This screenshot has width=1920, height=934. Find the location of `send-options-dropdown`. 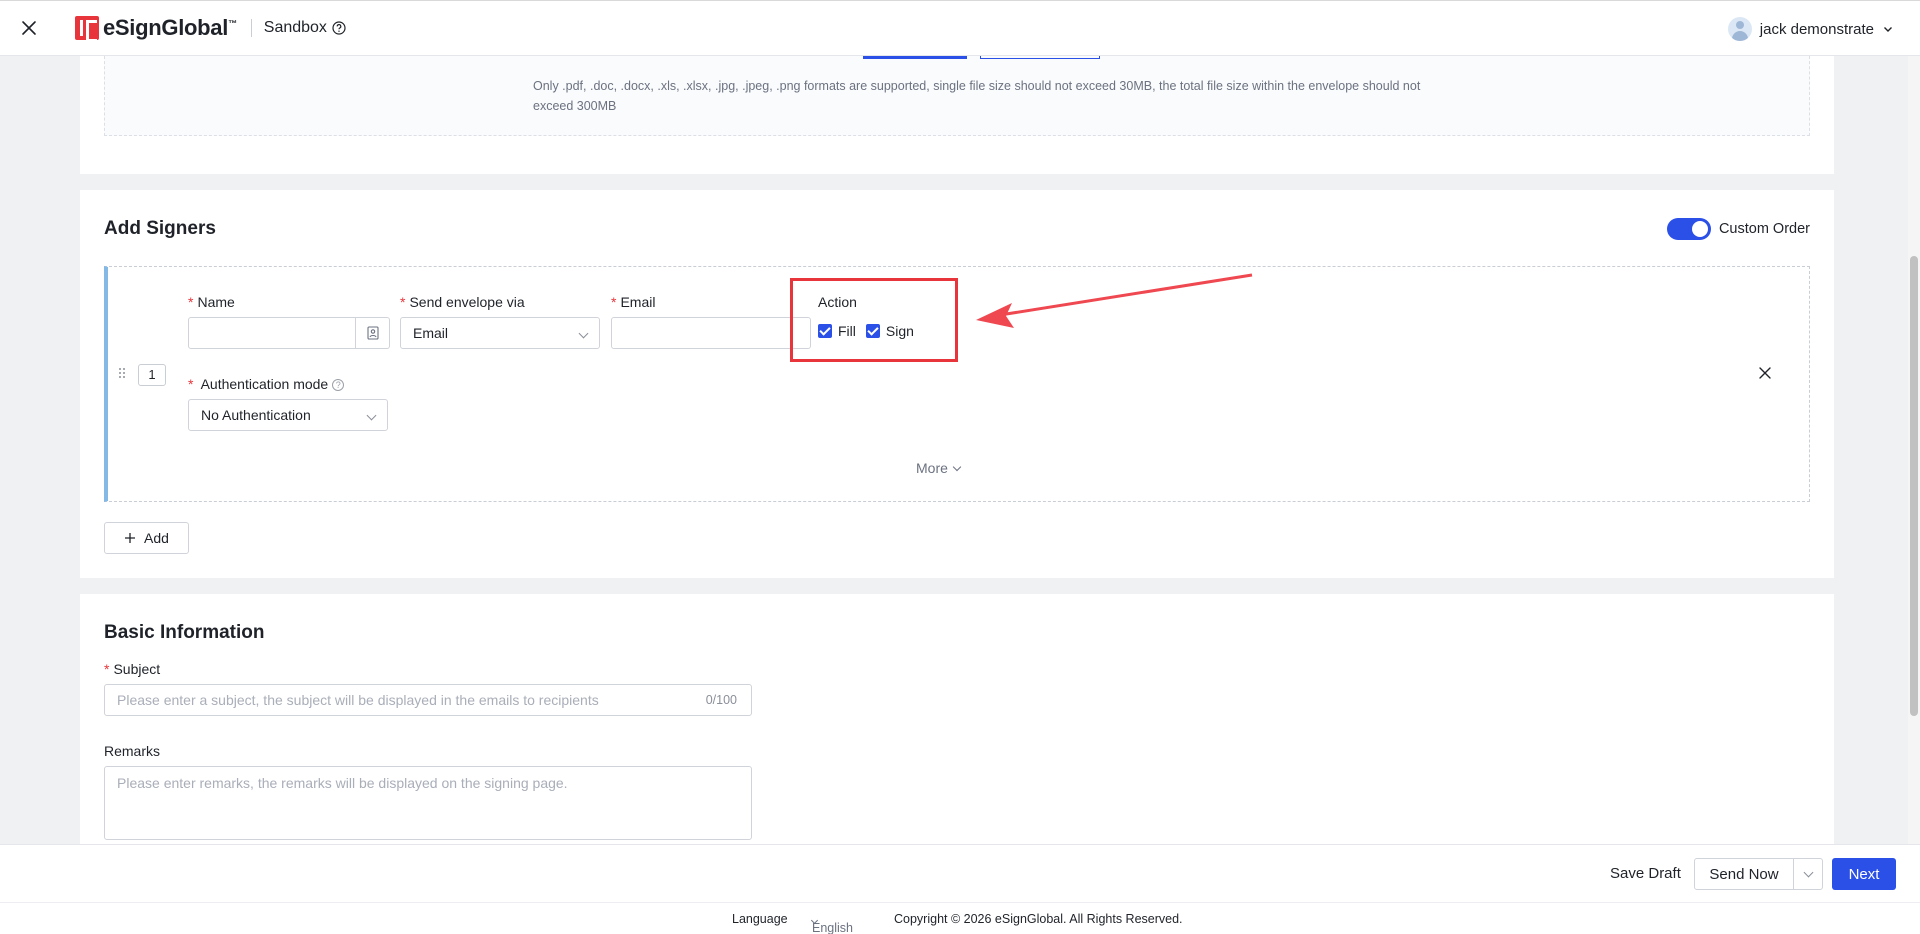

send-options-dropdown is located at coordinates (1808, 874).